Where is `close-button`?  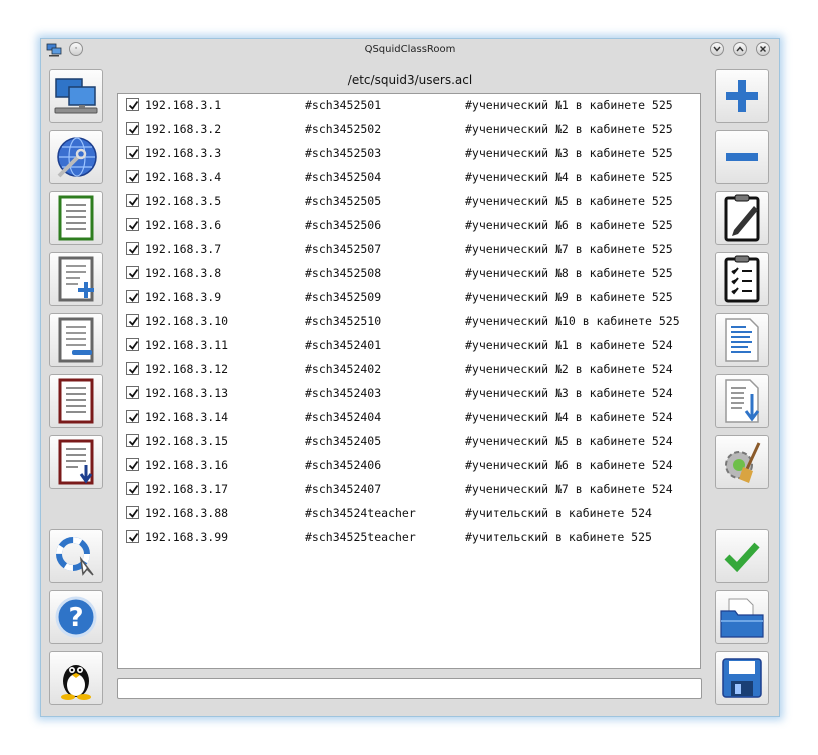
close-button is located at coordinates (763, 49).